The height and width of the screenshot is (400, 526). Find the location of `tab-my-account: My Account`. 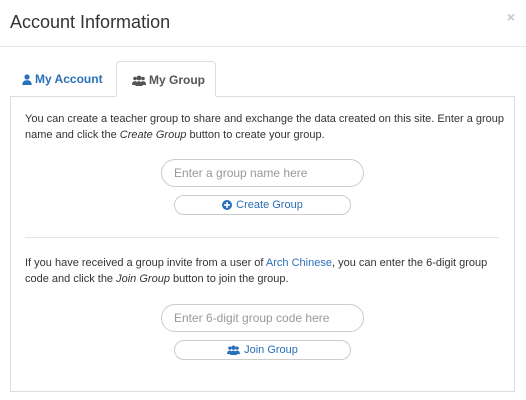

tab-my-account: My Account is located at coordinates (62, 79).